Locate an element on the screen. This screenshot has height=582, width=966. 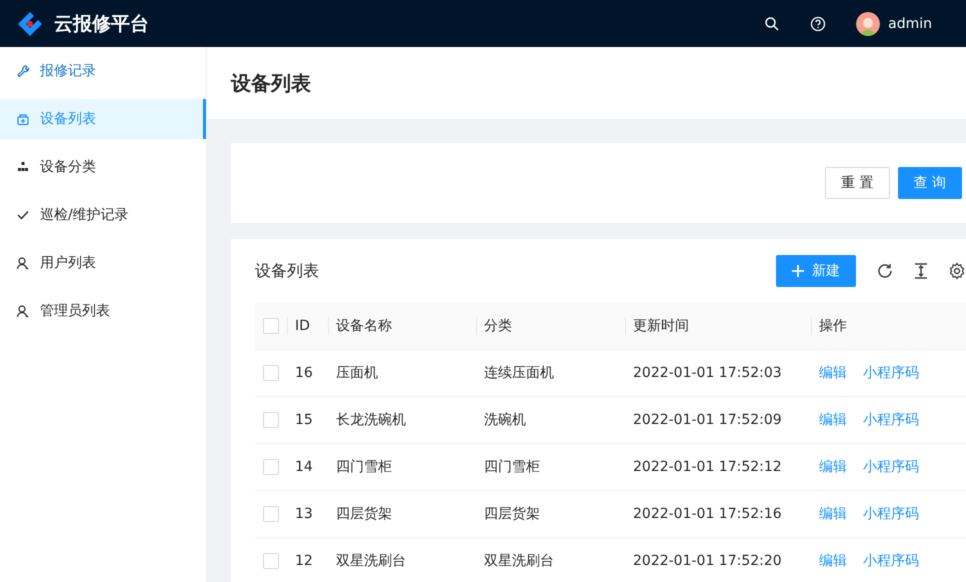
refresh-icon is located at coordinates (885, 271).